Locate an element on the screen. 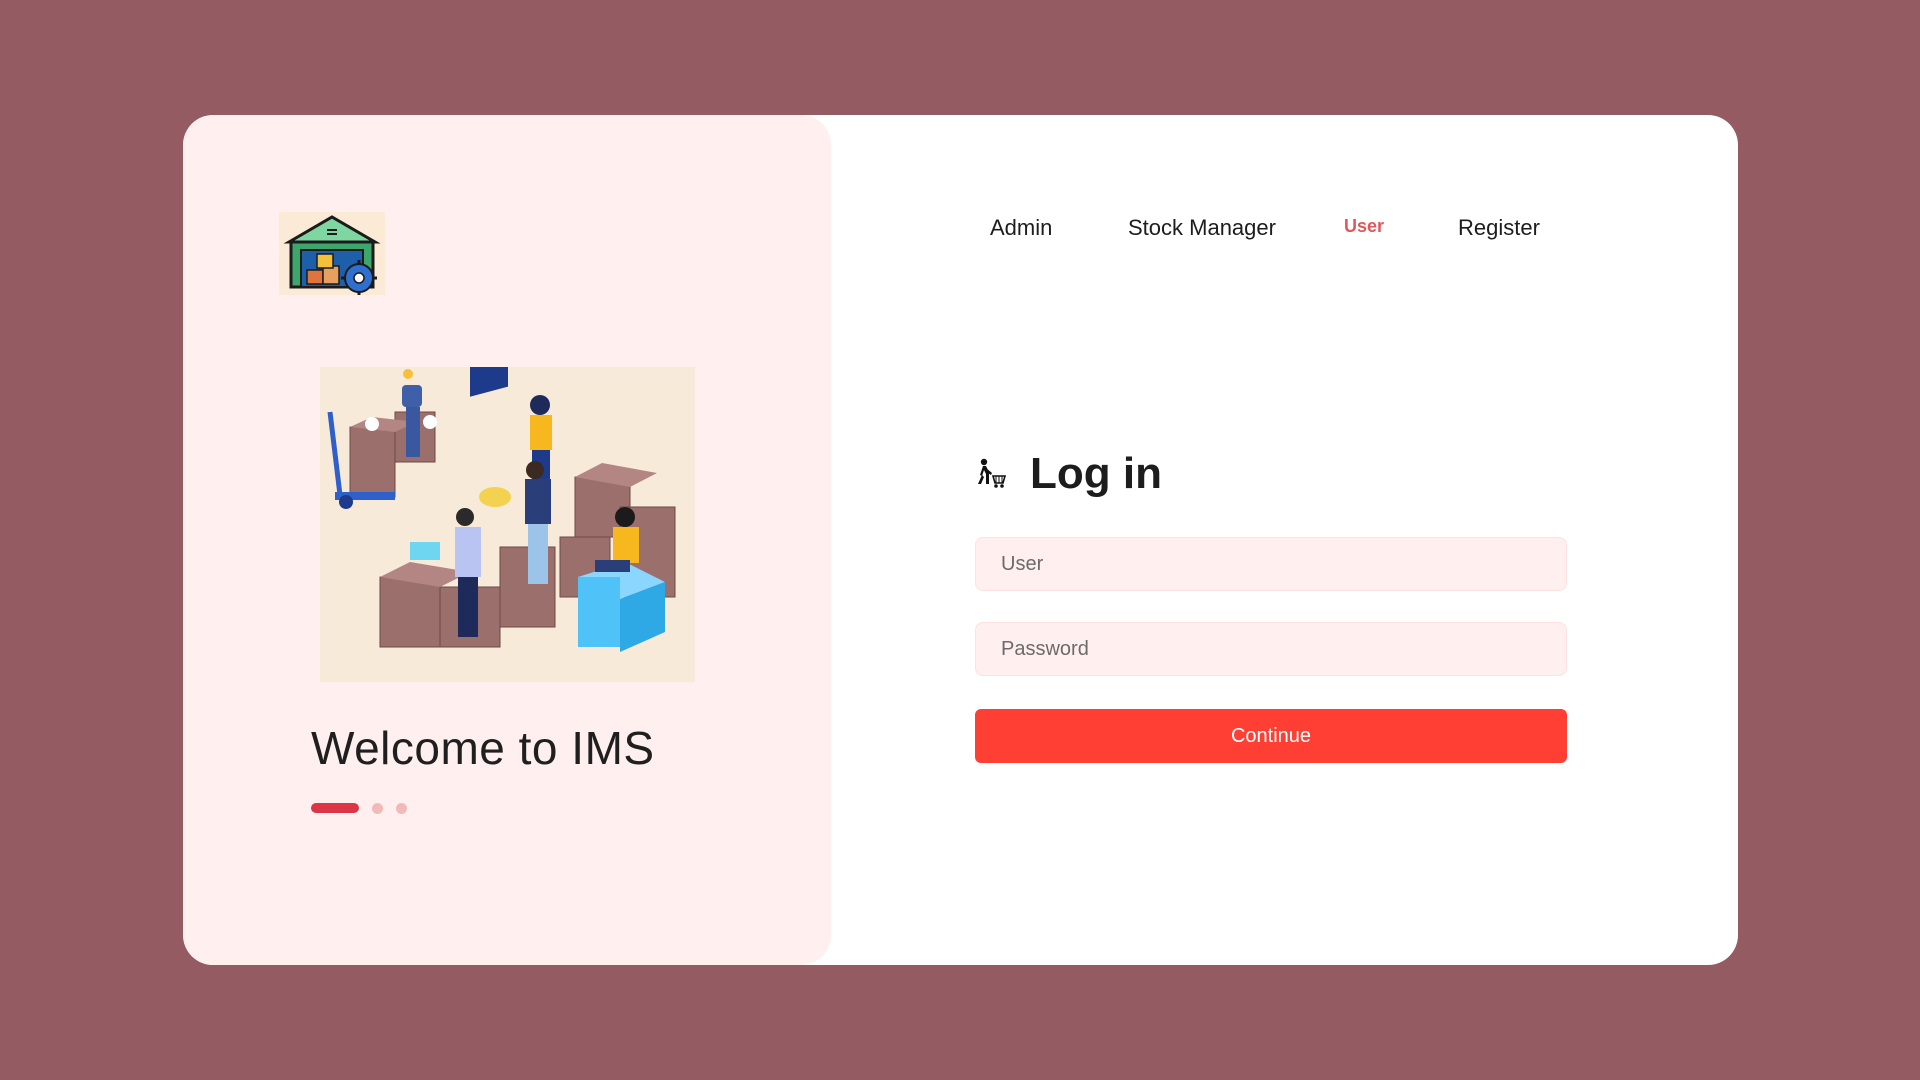 This screenshot has height=1080, width=1920. carousel-indicators is located at coordinates (359, 808).